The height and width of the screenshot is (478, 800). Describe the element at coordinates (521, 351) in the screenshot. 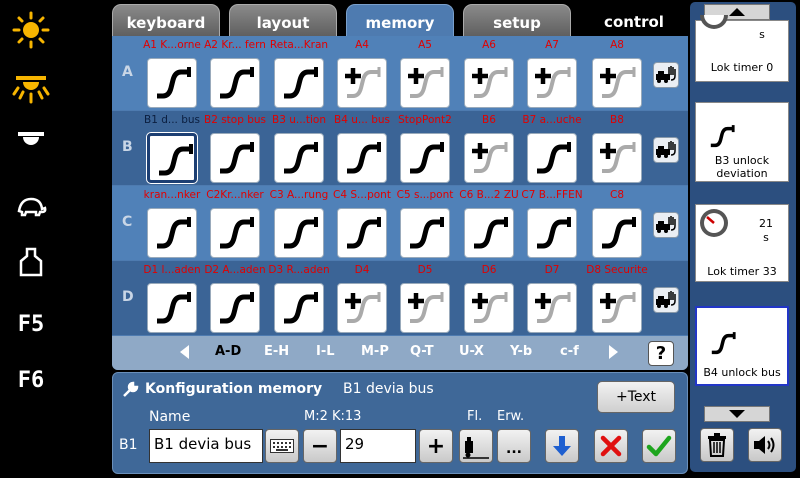

I see `page-y-b: Y-b` at that location.